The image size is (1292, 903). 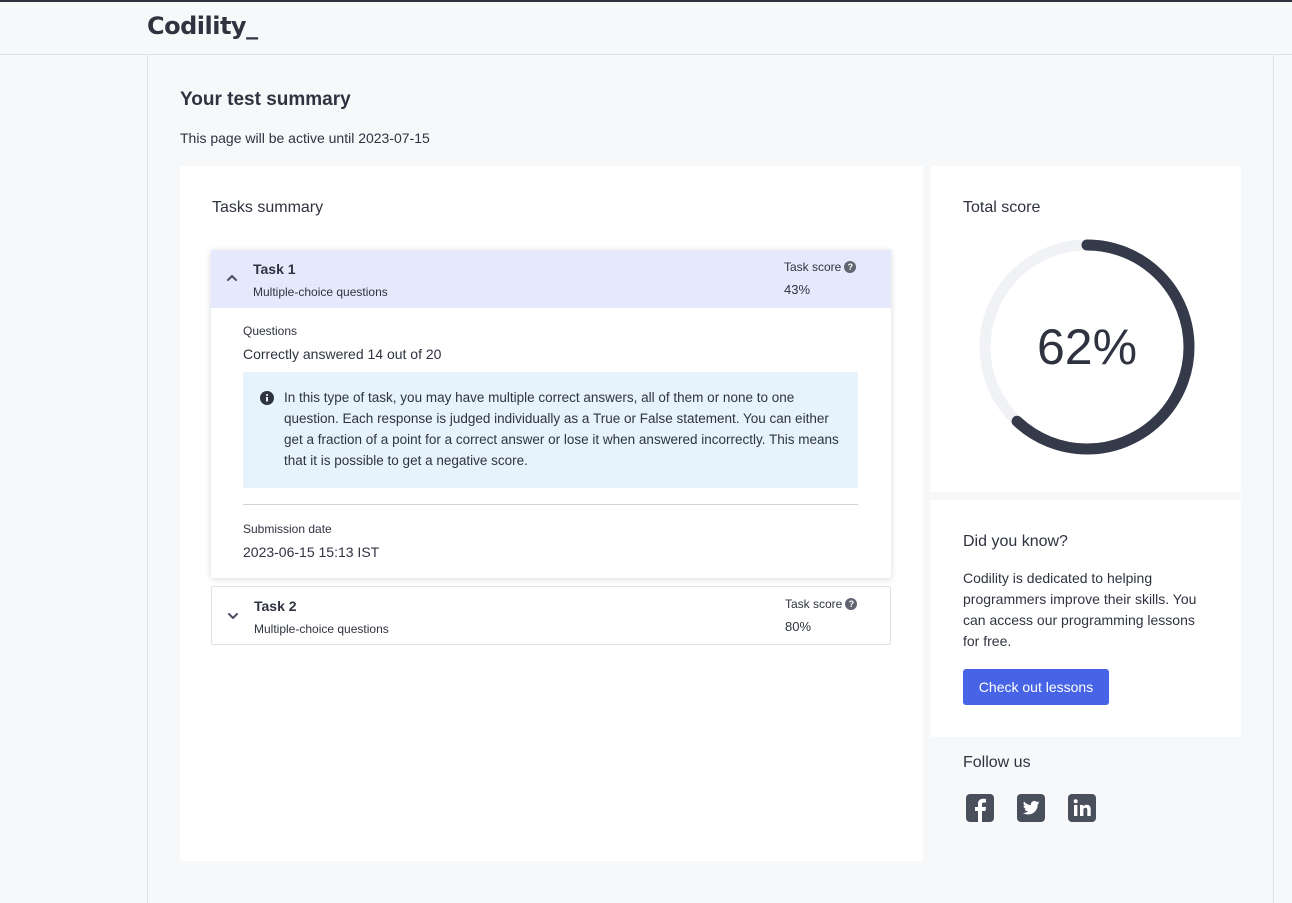 What do you see at coordinates (646, 27) in the screenshot?
I see `top-bar: Codility_` at bounding box center [646, 27].